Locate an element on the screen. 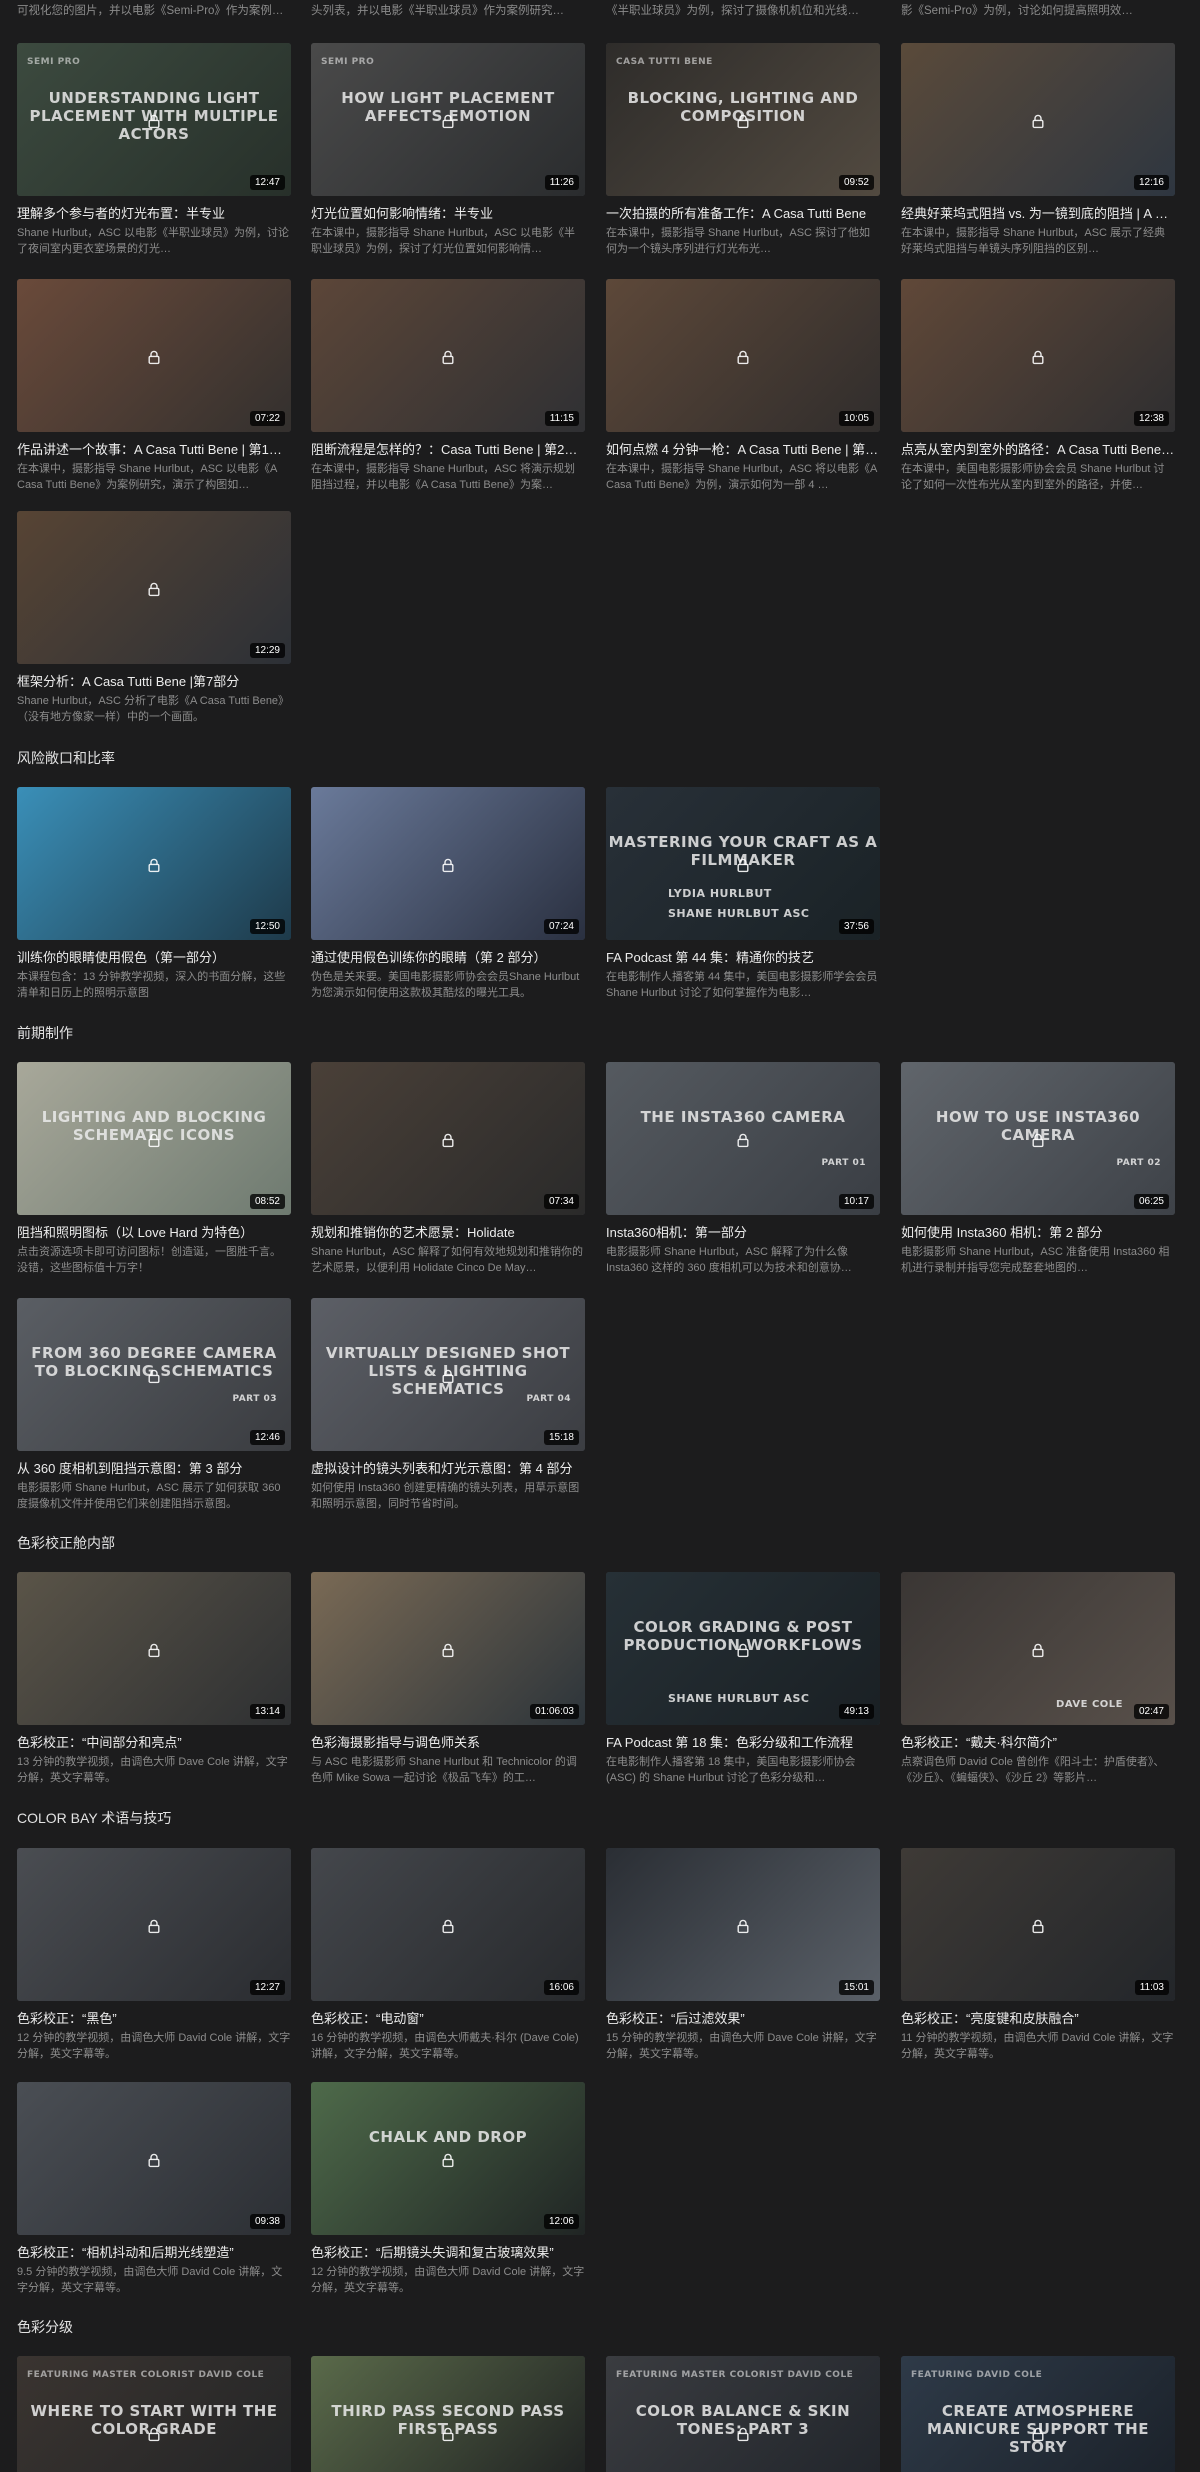  video-thumbnail: How to Use Insta360 Camera PART 02 06:25 is located at coordinates (1038, 1138).